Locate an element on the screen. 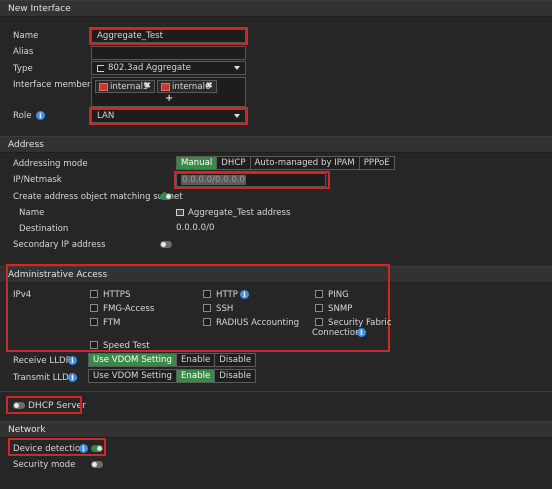  dialog-header: New Interface is located at coordinates (276, 8).